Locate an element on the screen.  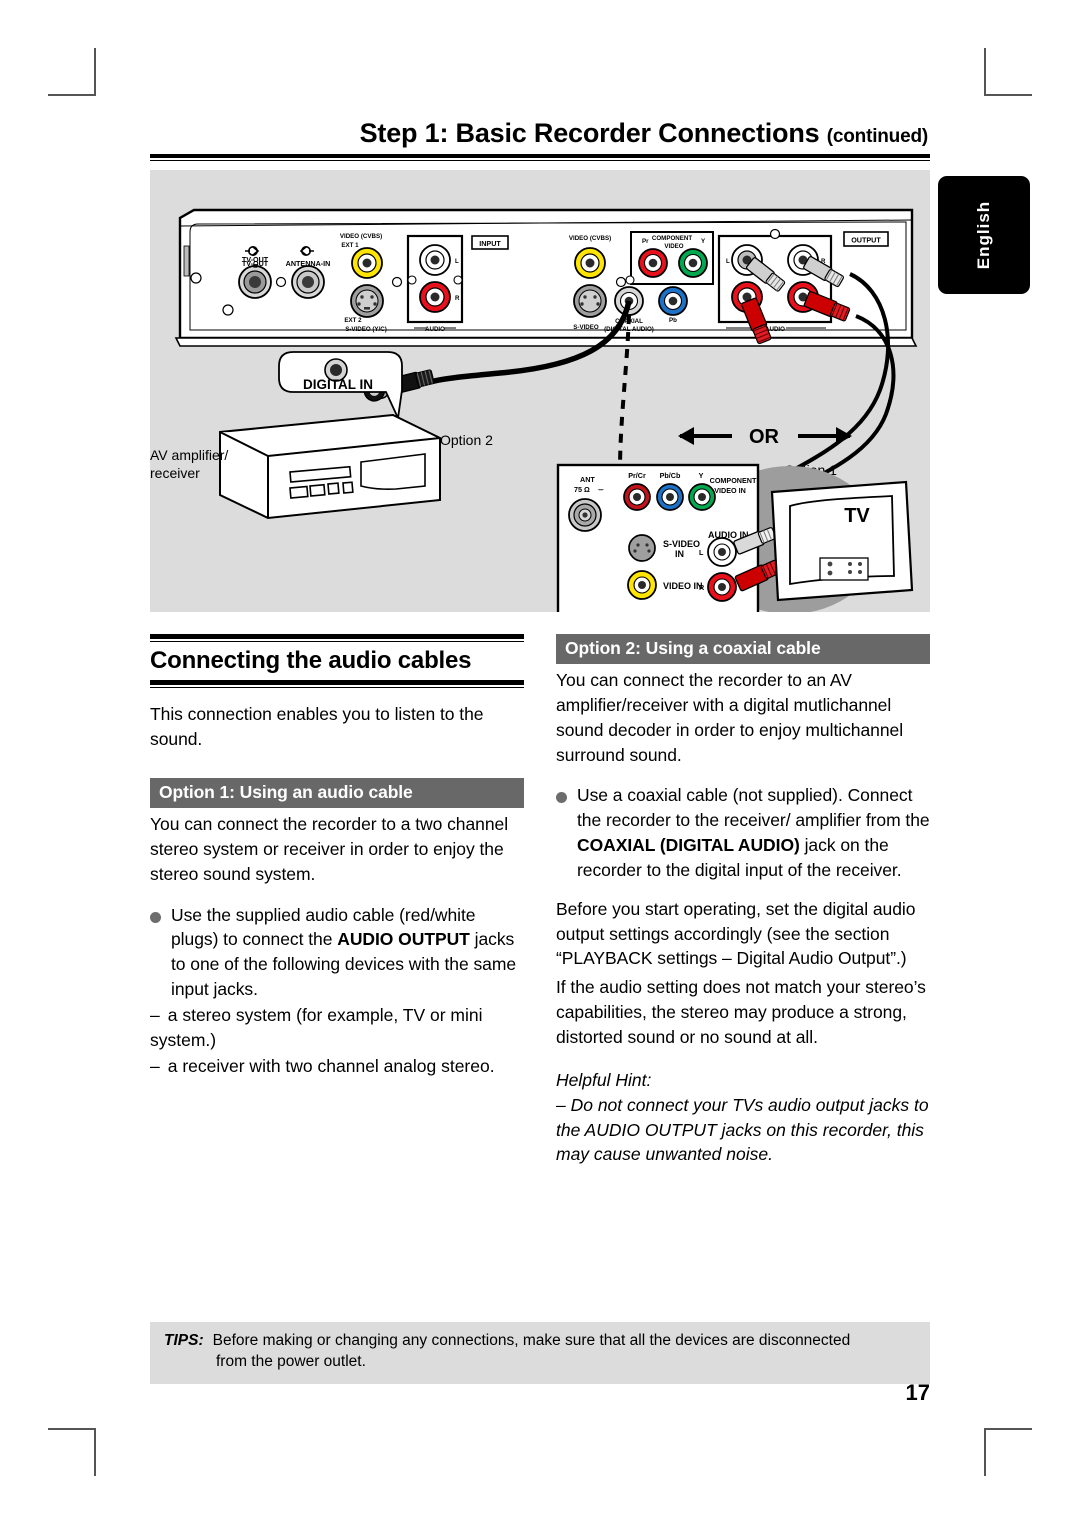
label-svideo-in-1: S-VIDEO is located at coordinates (681, 544).